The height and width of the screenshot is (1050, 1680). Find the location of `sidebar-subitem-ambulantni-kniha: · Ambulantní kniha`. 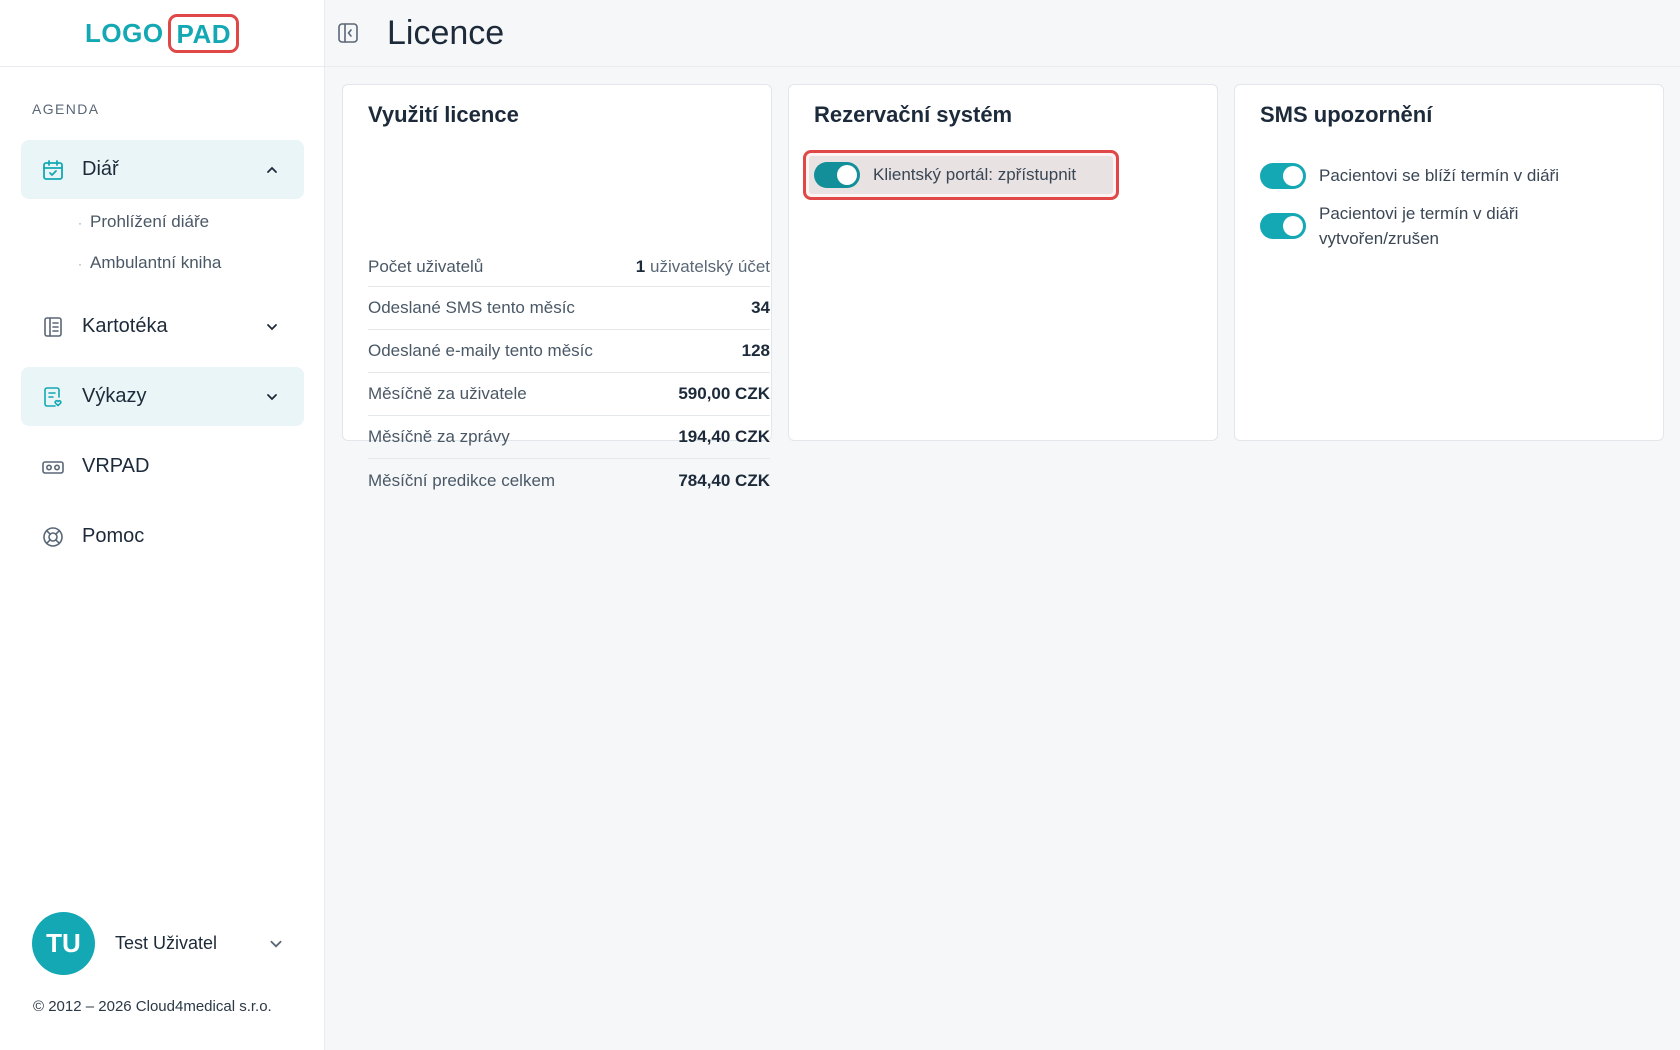

sidebar-subitem-ambulantni-kniha: · Ambulantní kniha is located at coordinates (149, 263).